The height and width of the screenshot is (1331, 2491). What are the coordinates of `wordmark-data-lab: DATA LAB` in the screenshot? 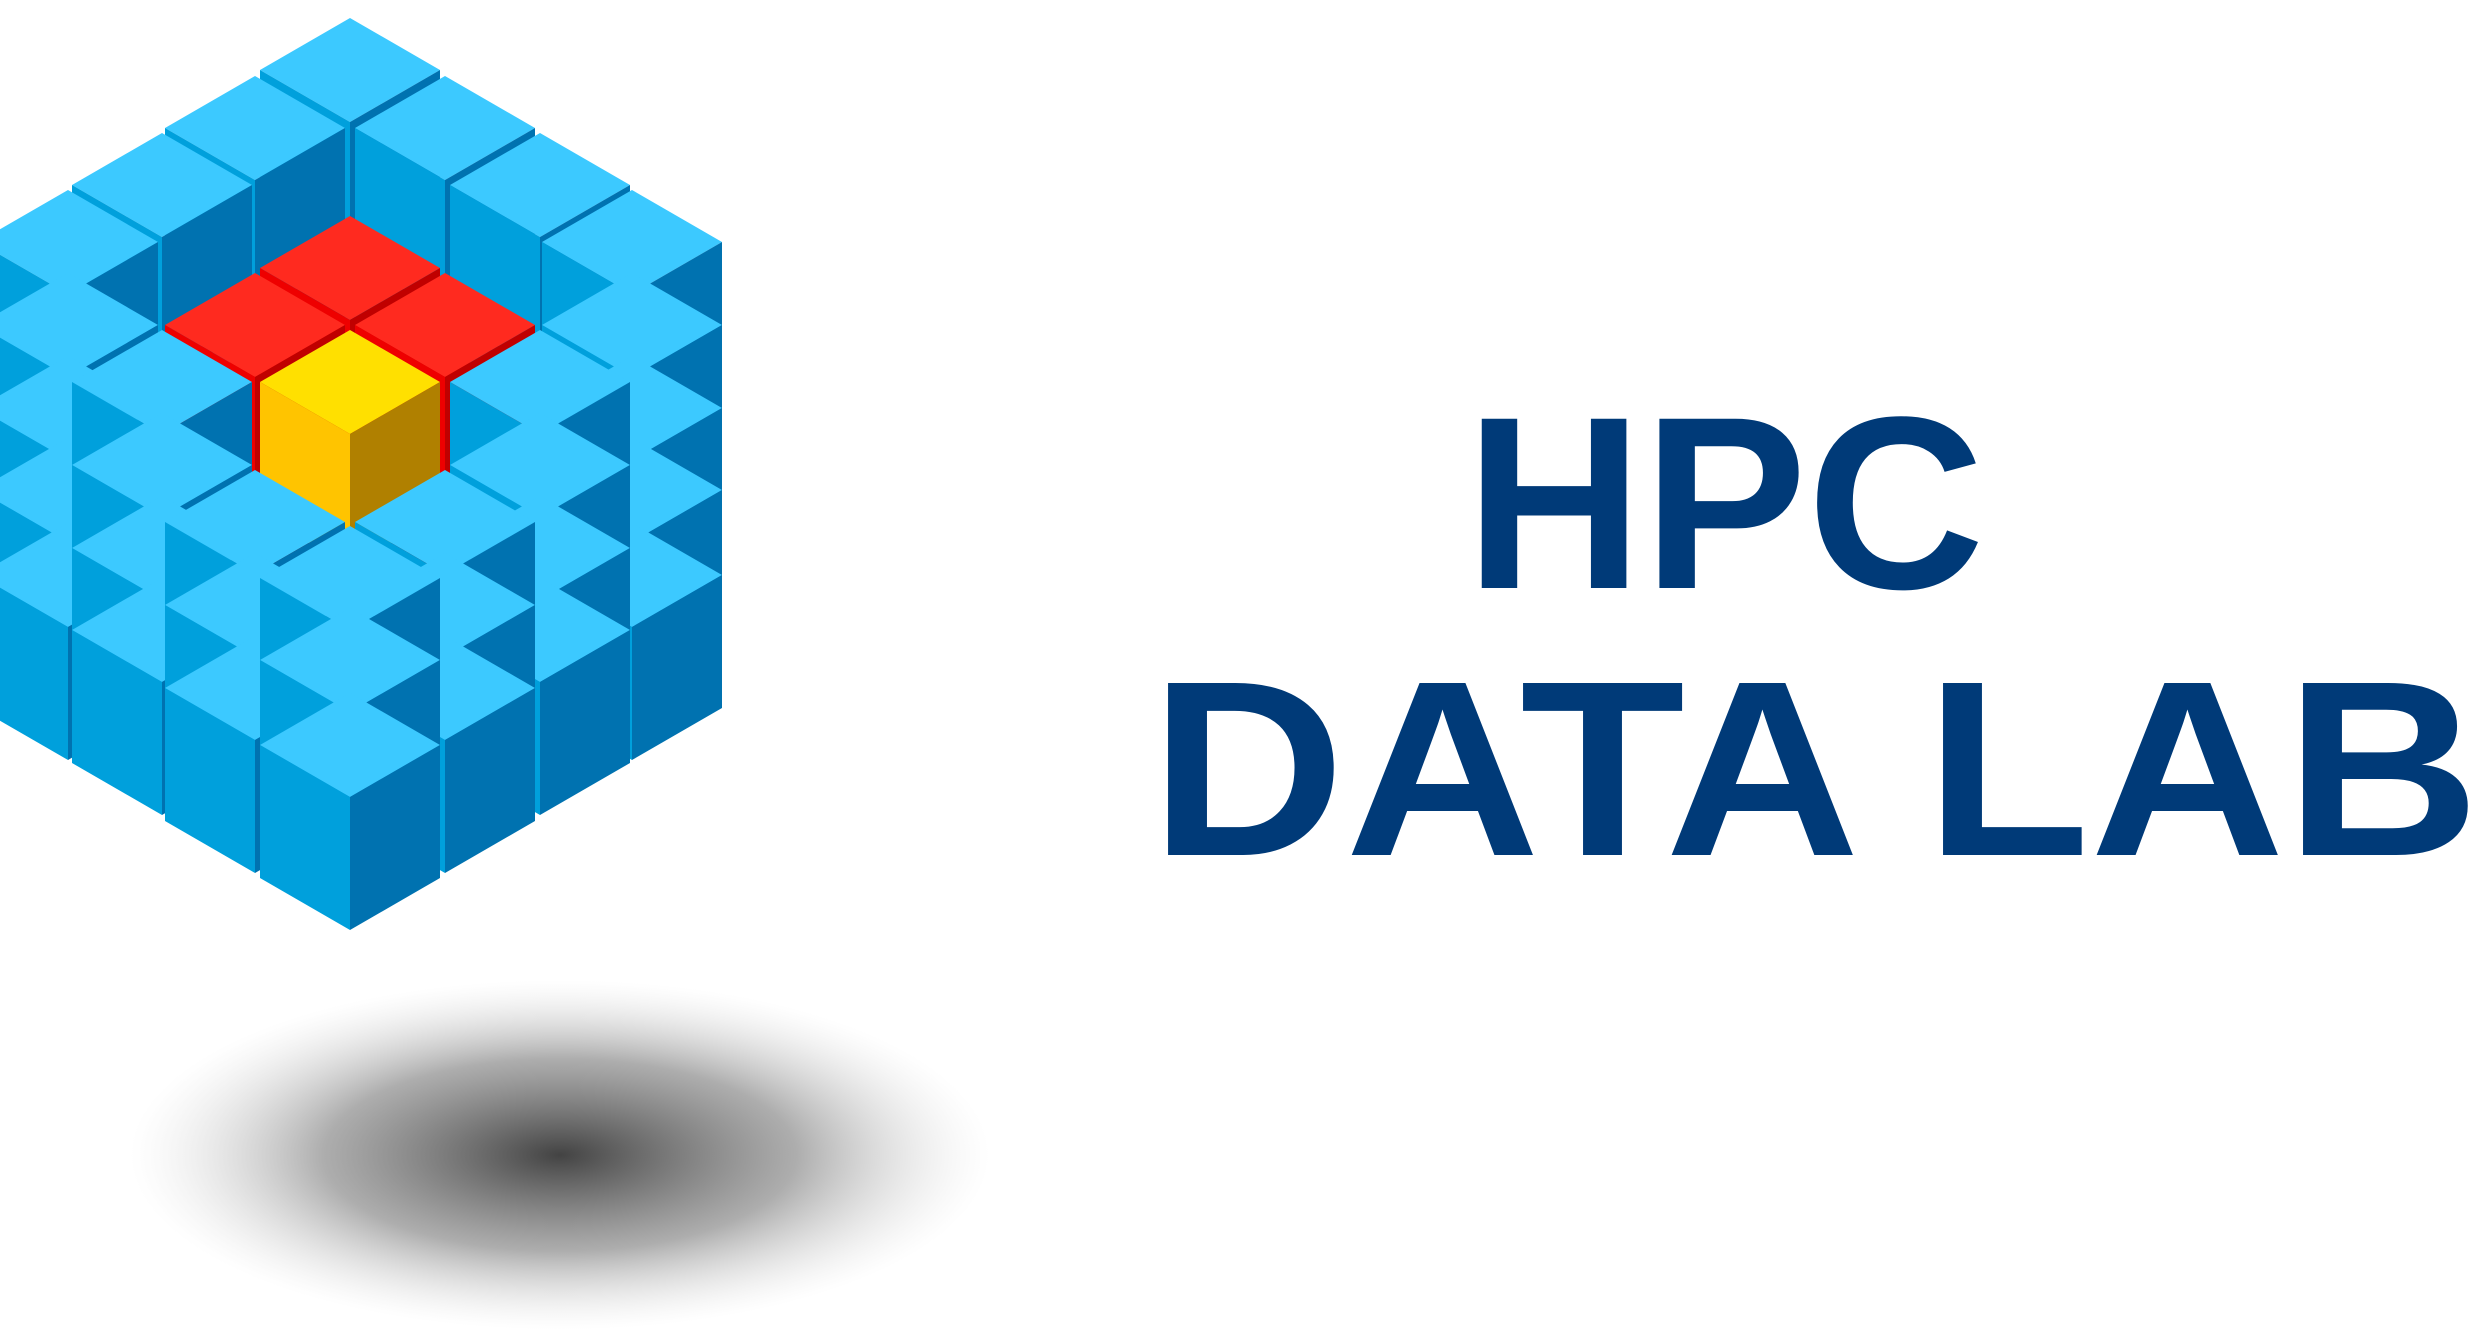 It's located at (1815, 768).